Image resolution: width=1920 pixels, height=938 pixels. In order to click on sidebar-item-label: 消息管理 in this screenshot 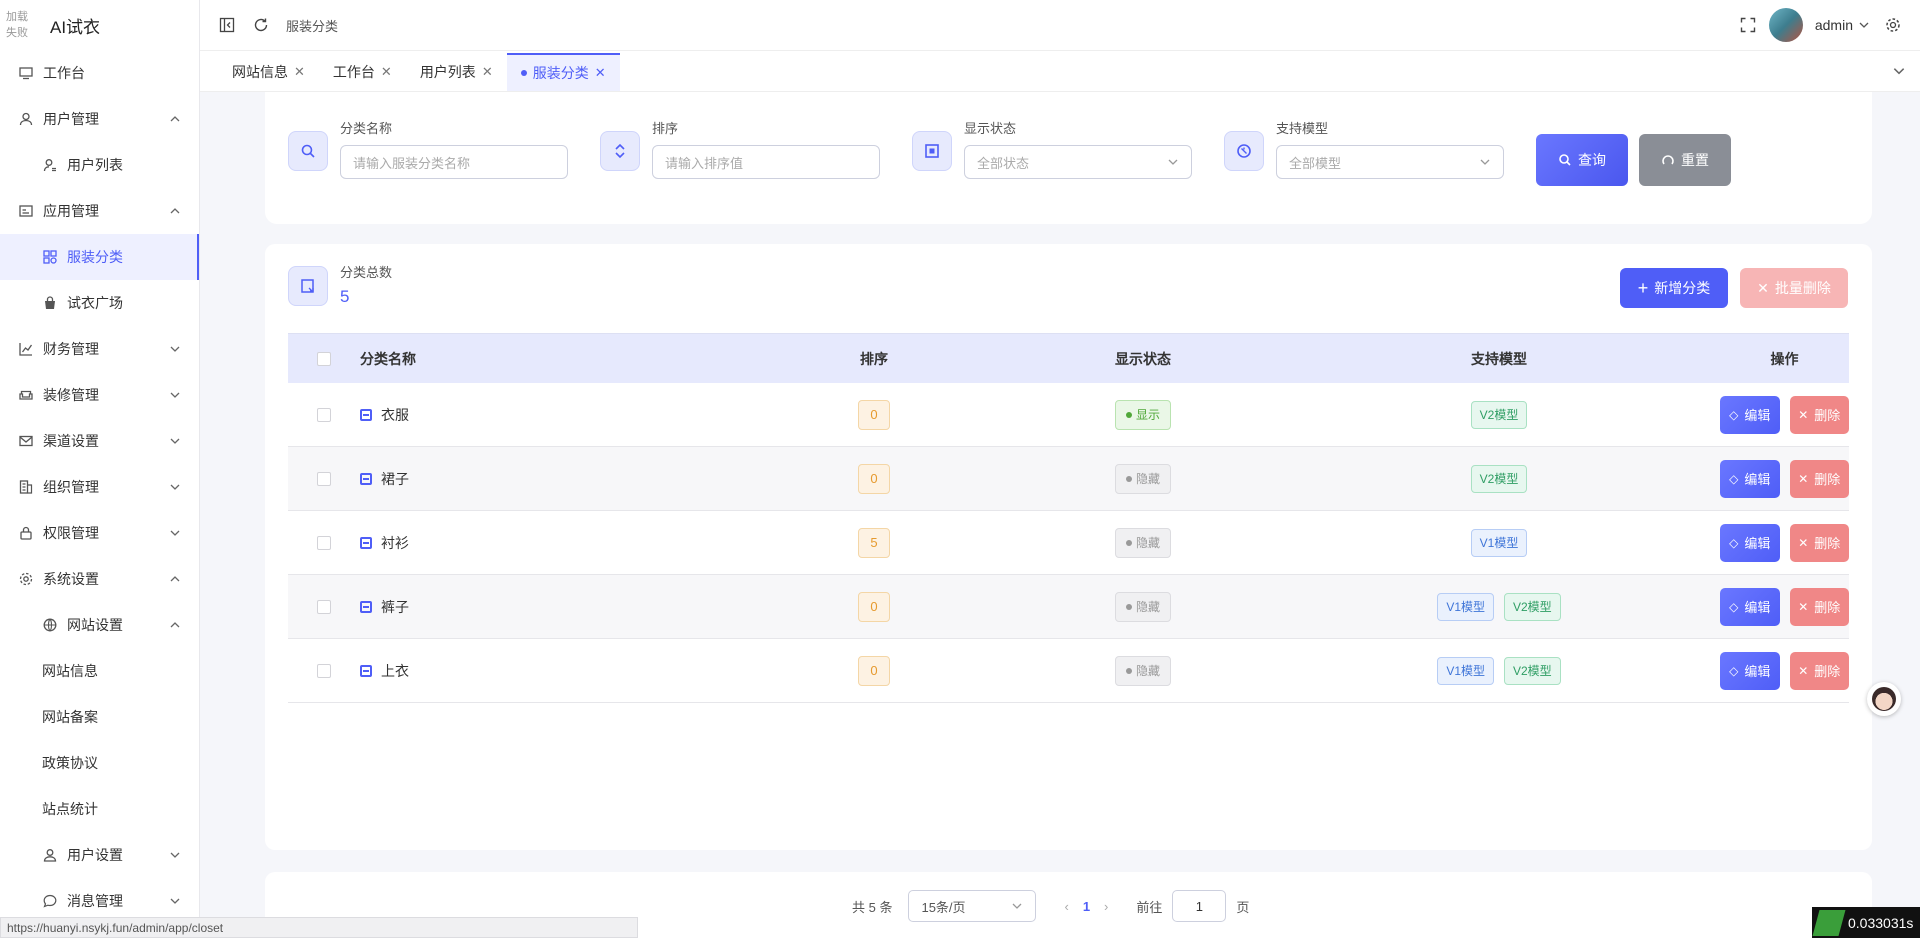, I will do `click(95, 901)`.